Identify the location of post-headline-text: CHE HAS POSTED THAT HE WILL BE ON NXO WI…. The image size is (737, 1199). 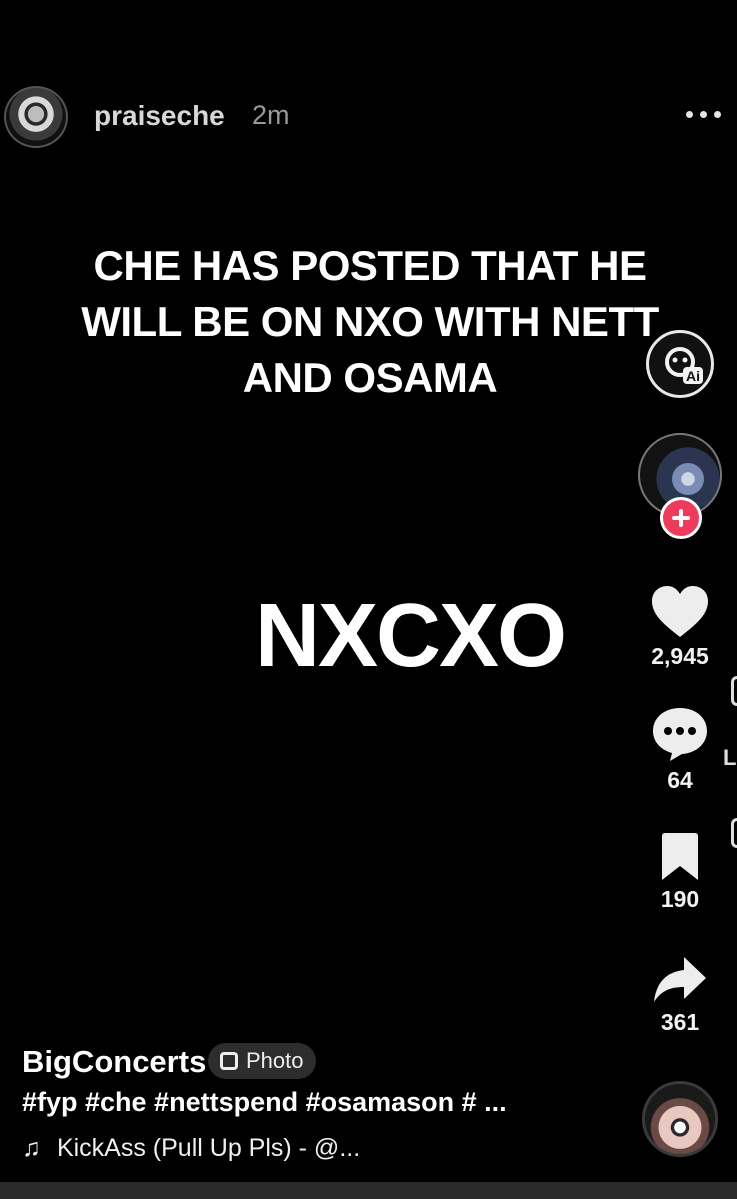
(370, 321).